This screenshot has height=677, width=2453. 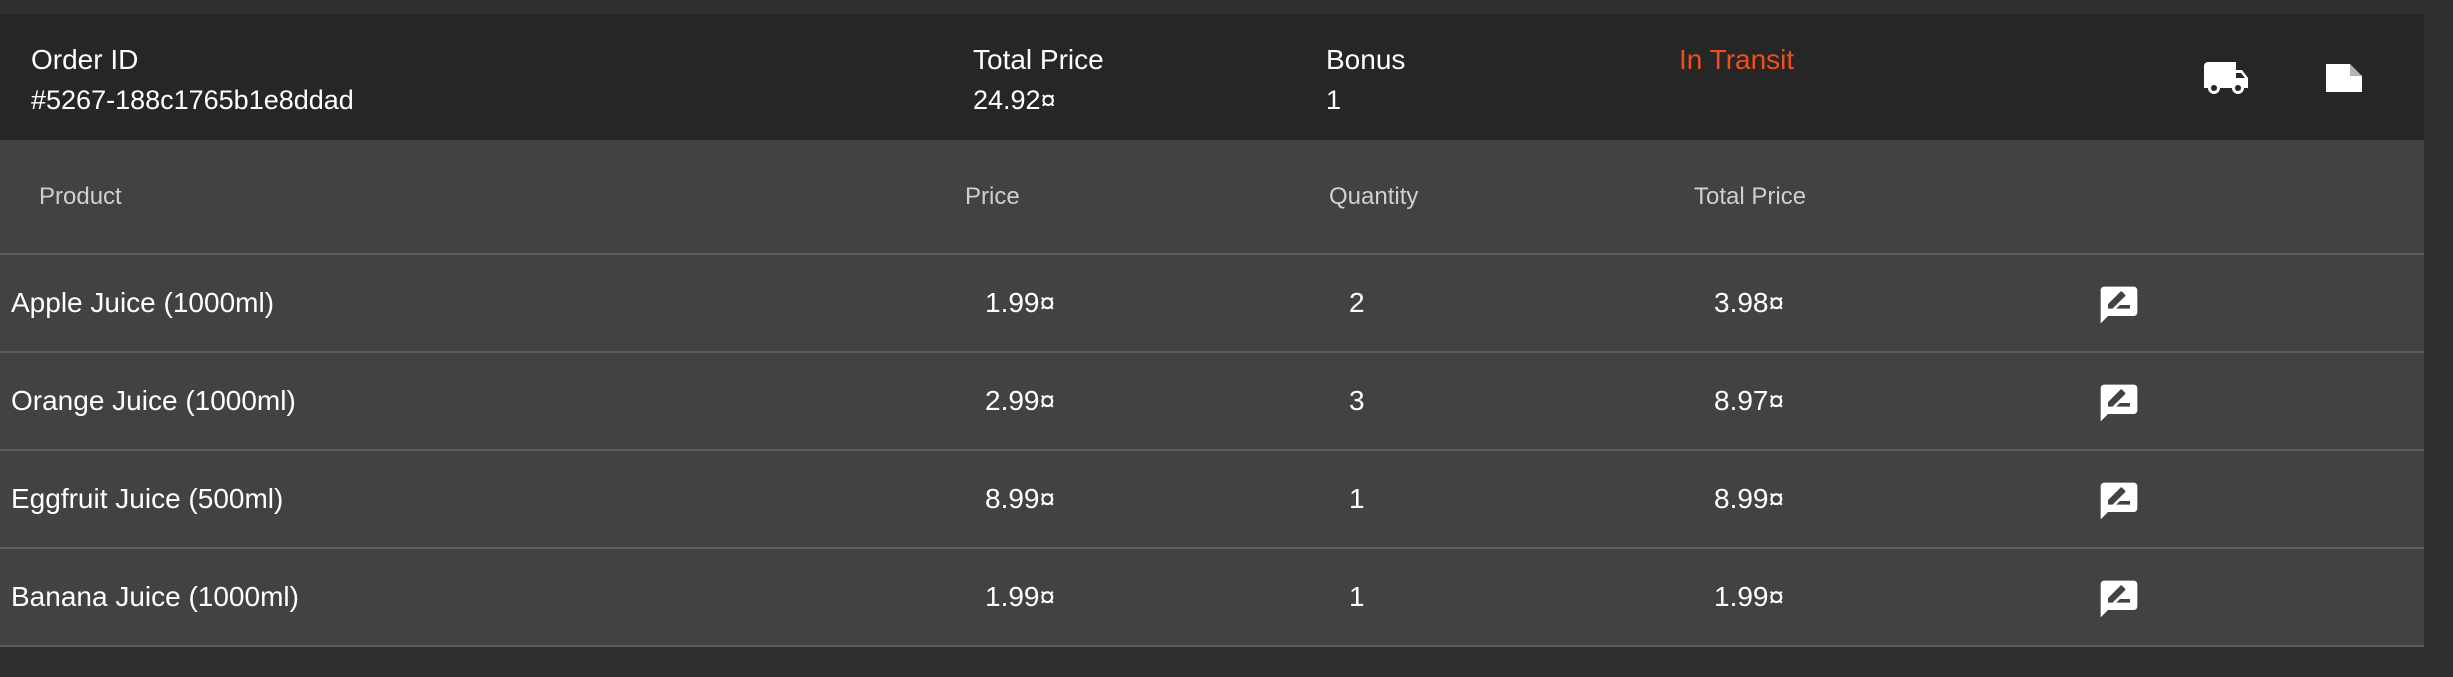 What do you see at coordinates (143, 302) in the screenshot?
I see `product-name: Apple Juice (1000ml)` at bounding box center [143, 302].